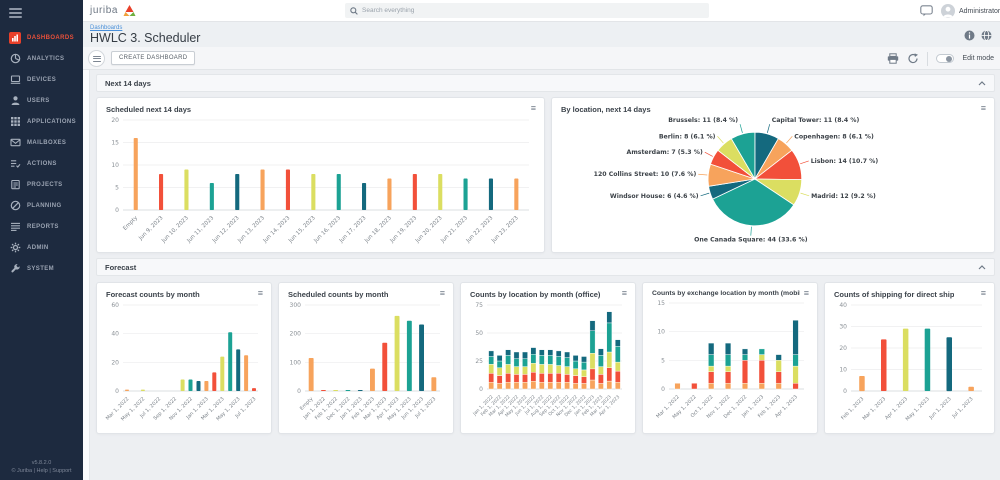  I want to click on section-title: Forecast, so click(121, 267).